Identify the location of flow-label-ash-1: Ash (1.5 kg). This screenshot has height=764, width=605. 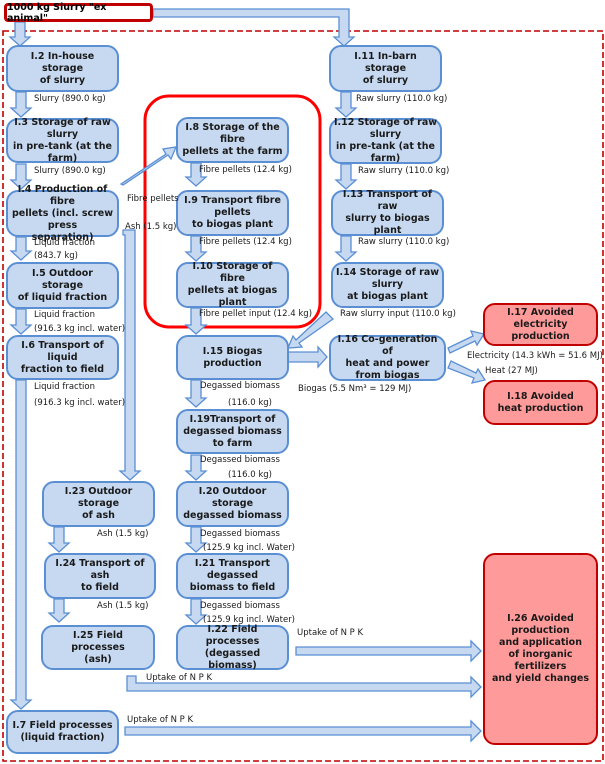
(123, 534).